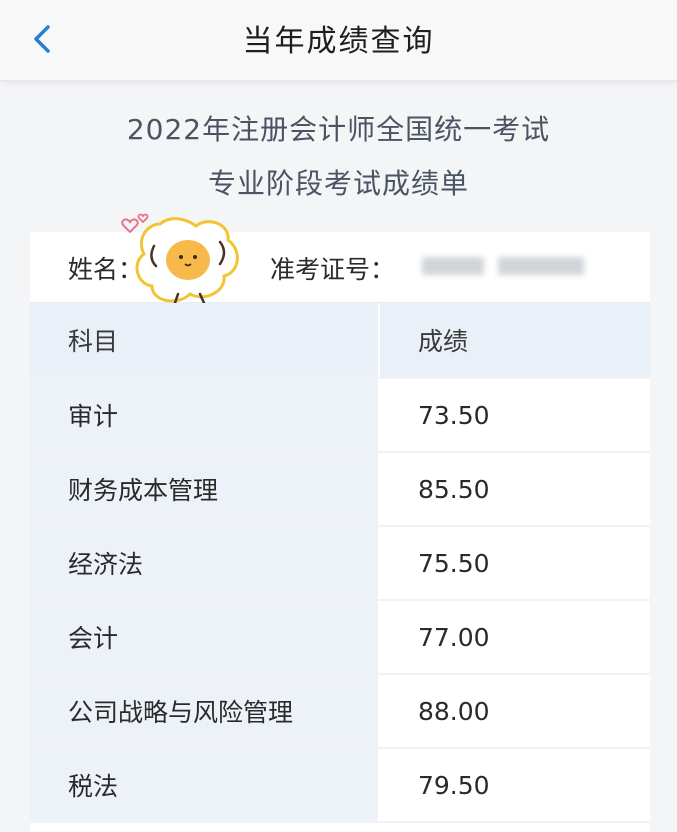 This screenshot has height=832, width=677. Describe the element at coordinates (514, 489) in the screenshot. I see `score-cell: 85.50` at that location.